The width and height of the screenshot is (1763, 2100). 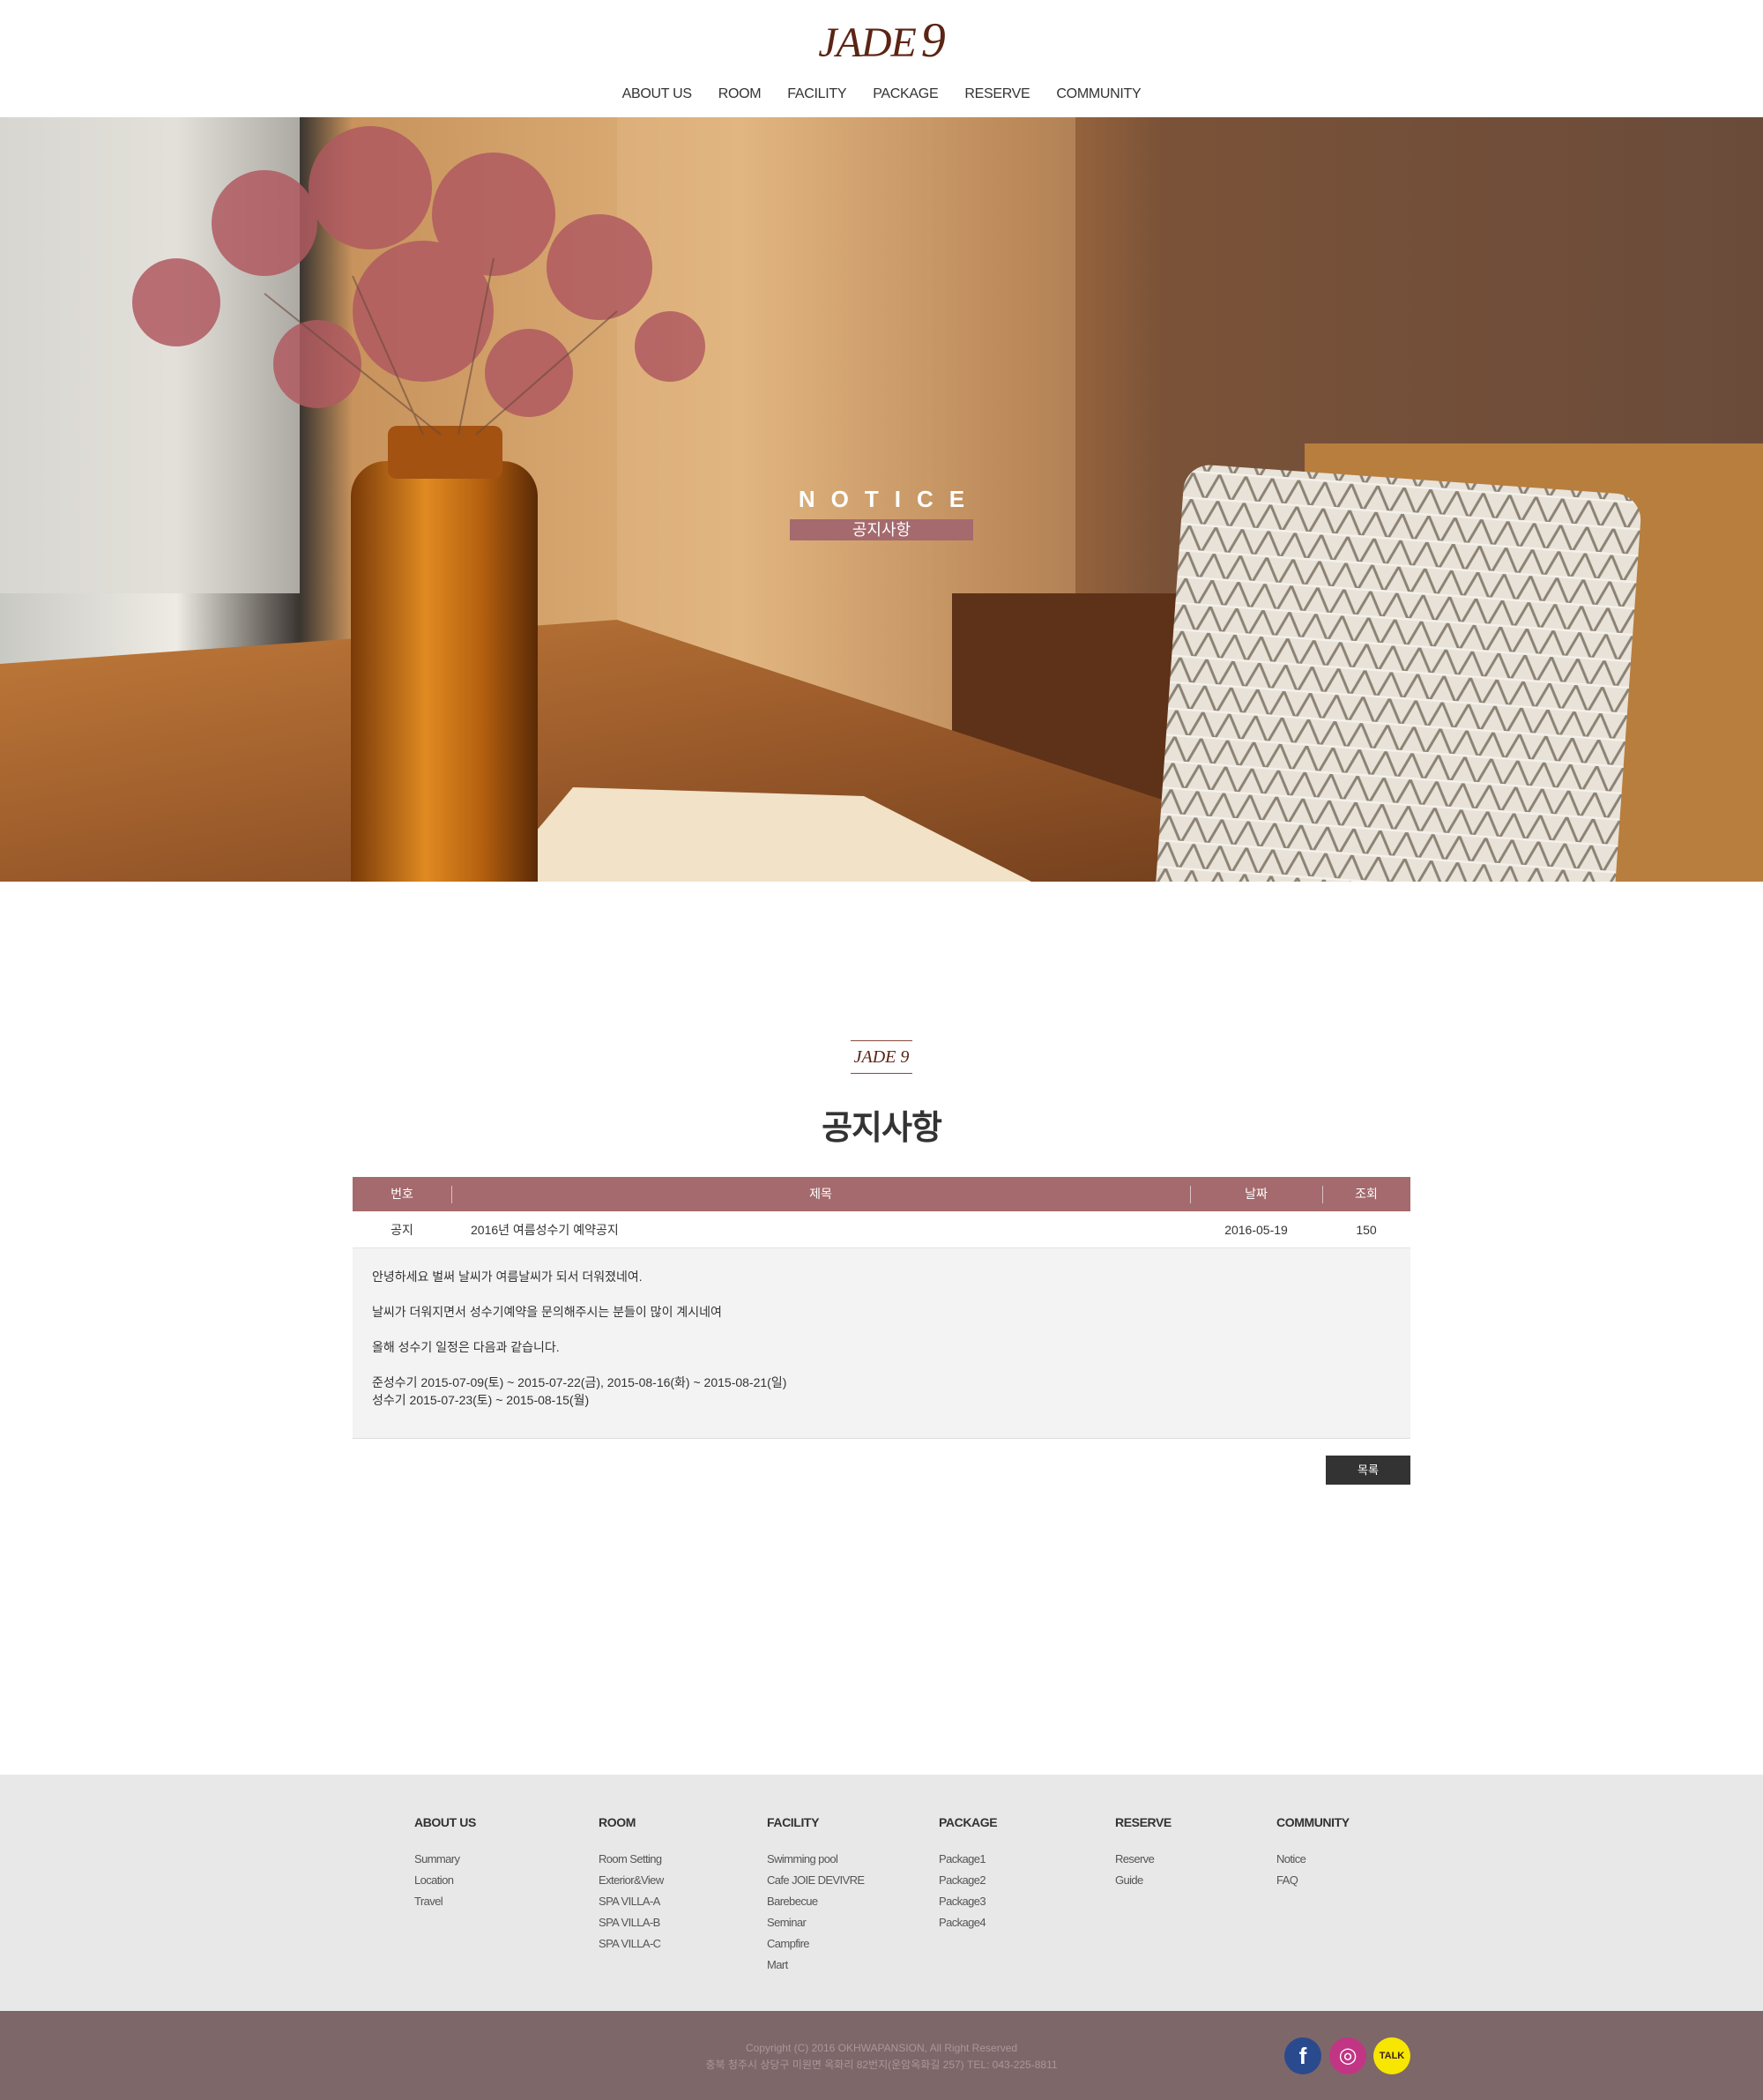 I want to click on footer-link: SPA VILLA-C, so click(x=631, y=1944).